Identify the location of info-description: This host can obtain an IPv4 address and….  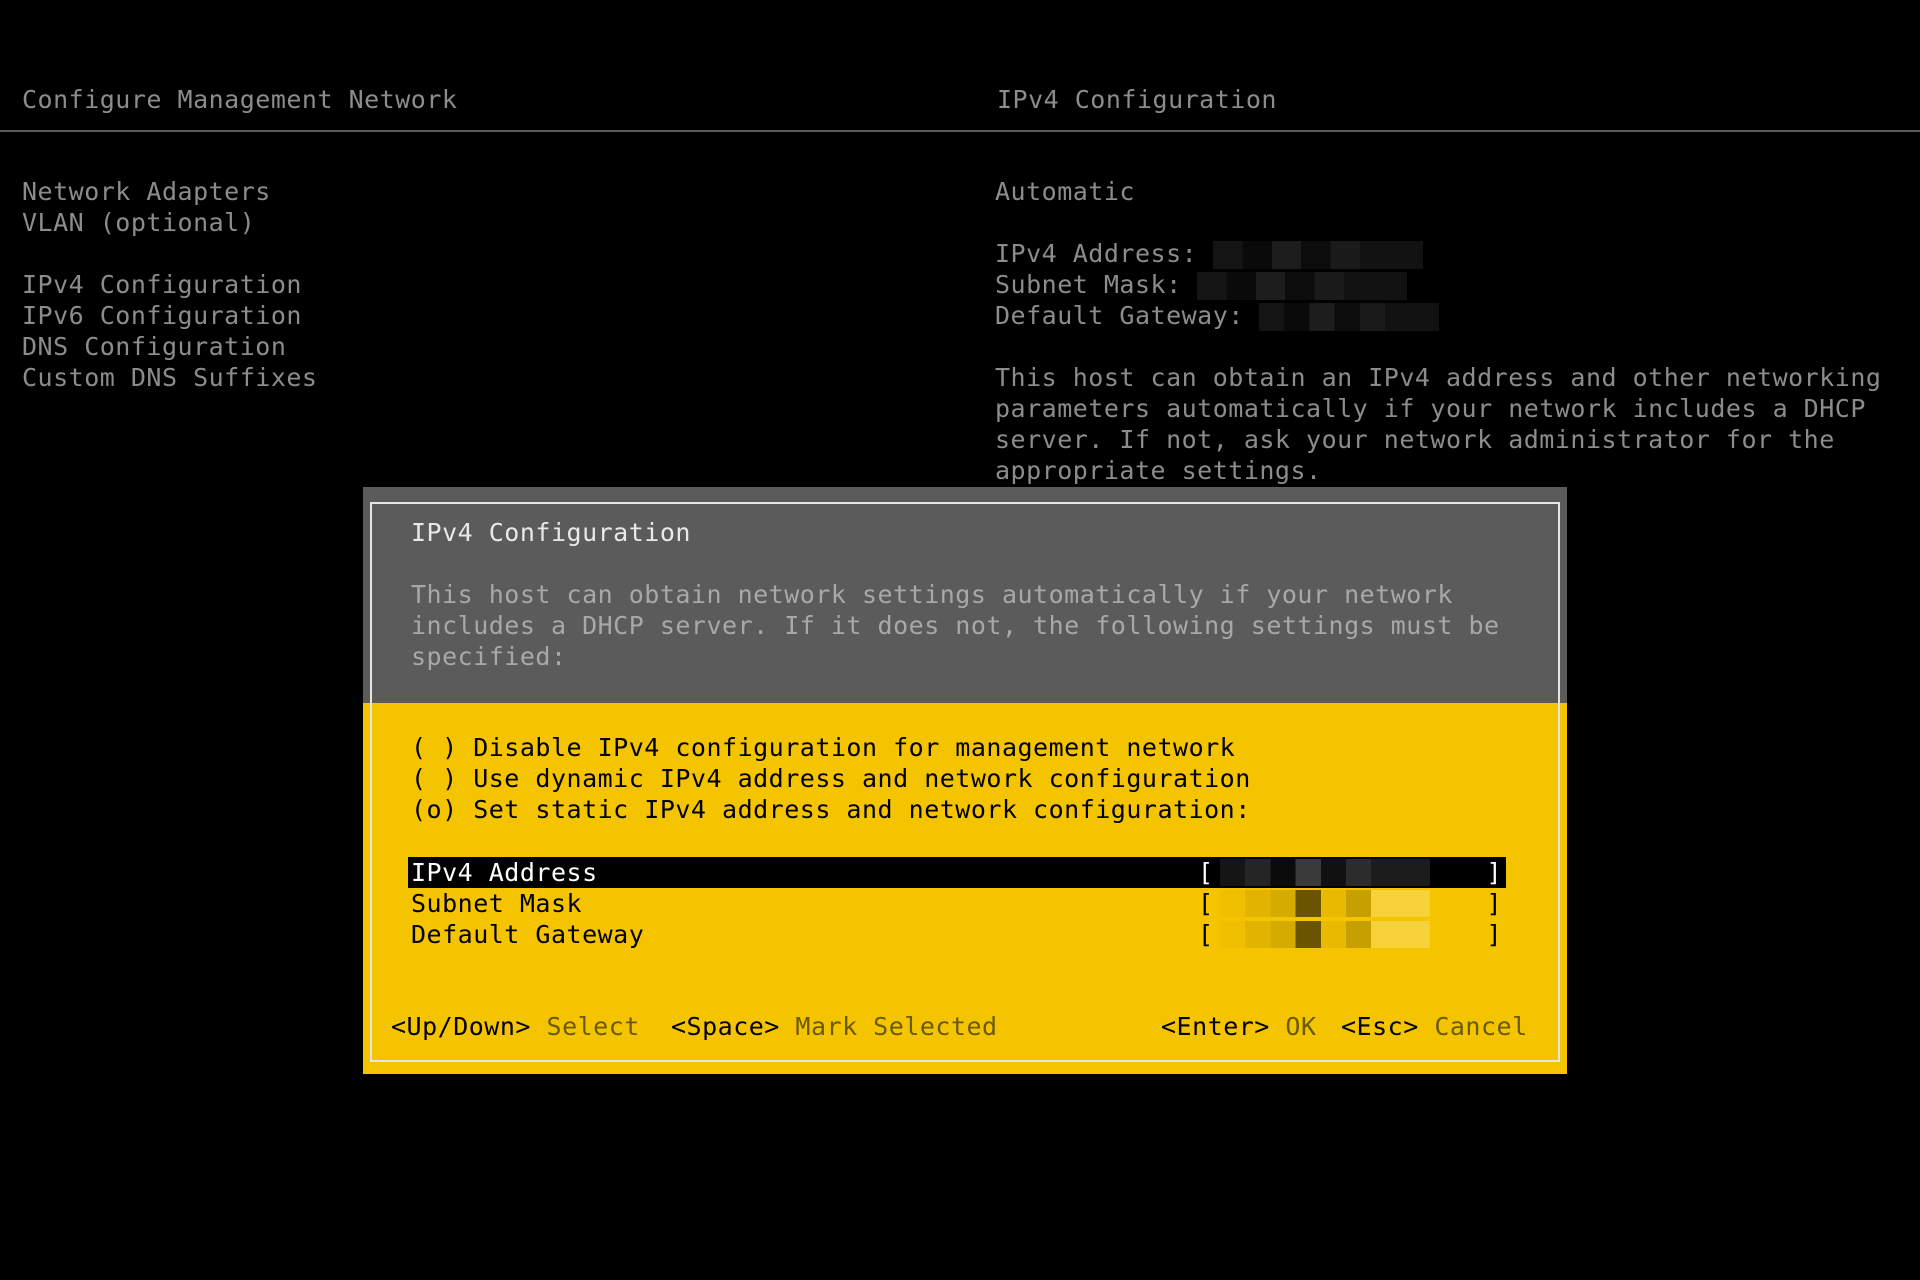
(1438, 424).